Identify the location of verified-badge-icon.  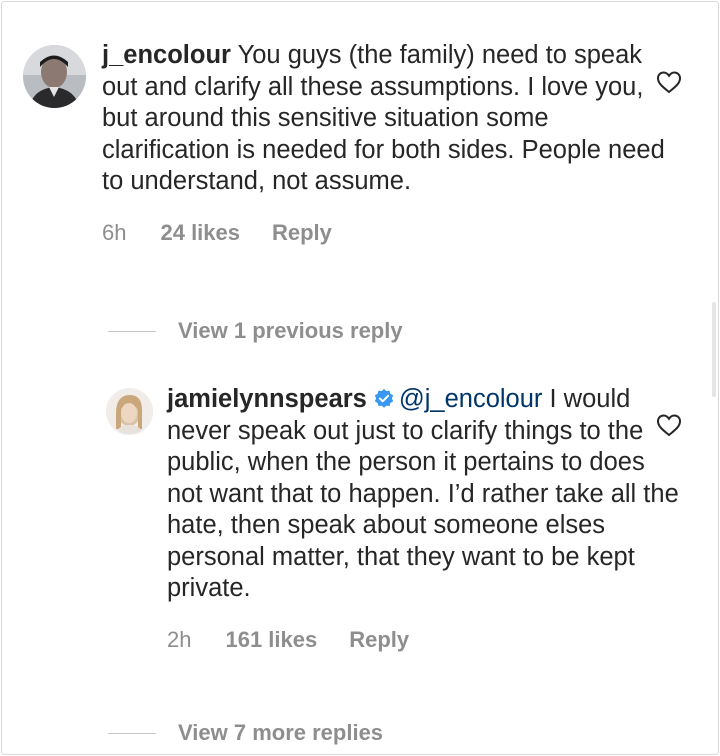
(384, 398).